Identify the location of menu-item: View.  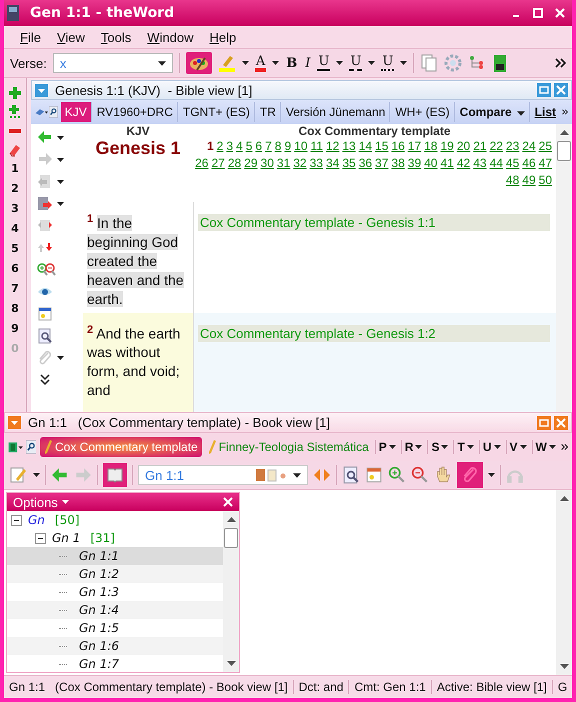
(70, 37).